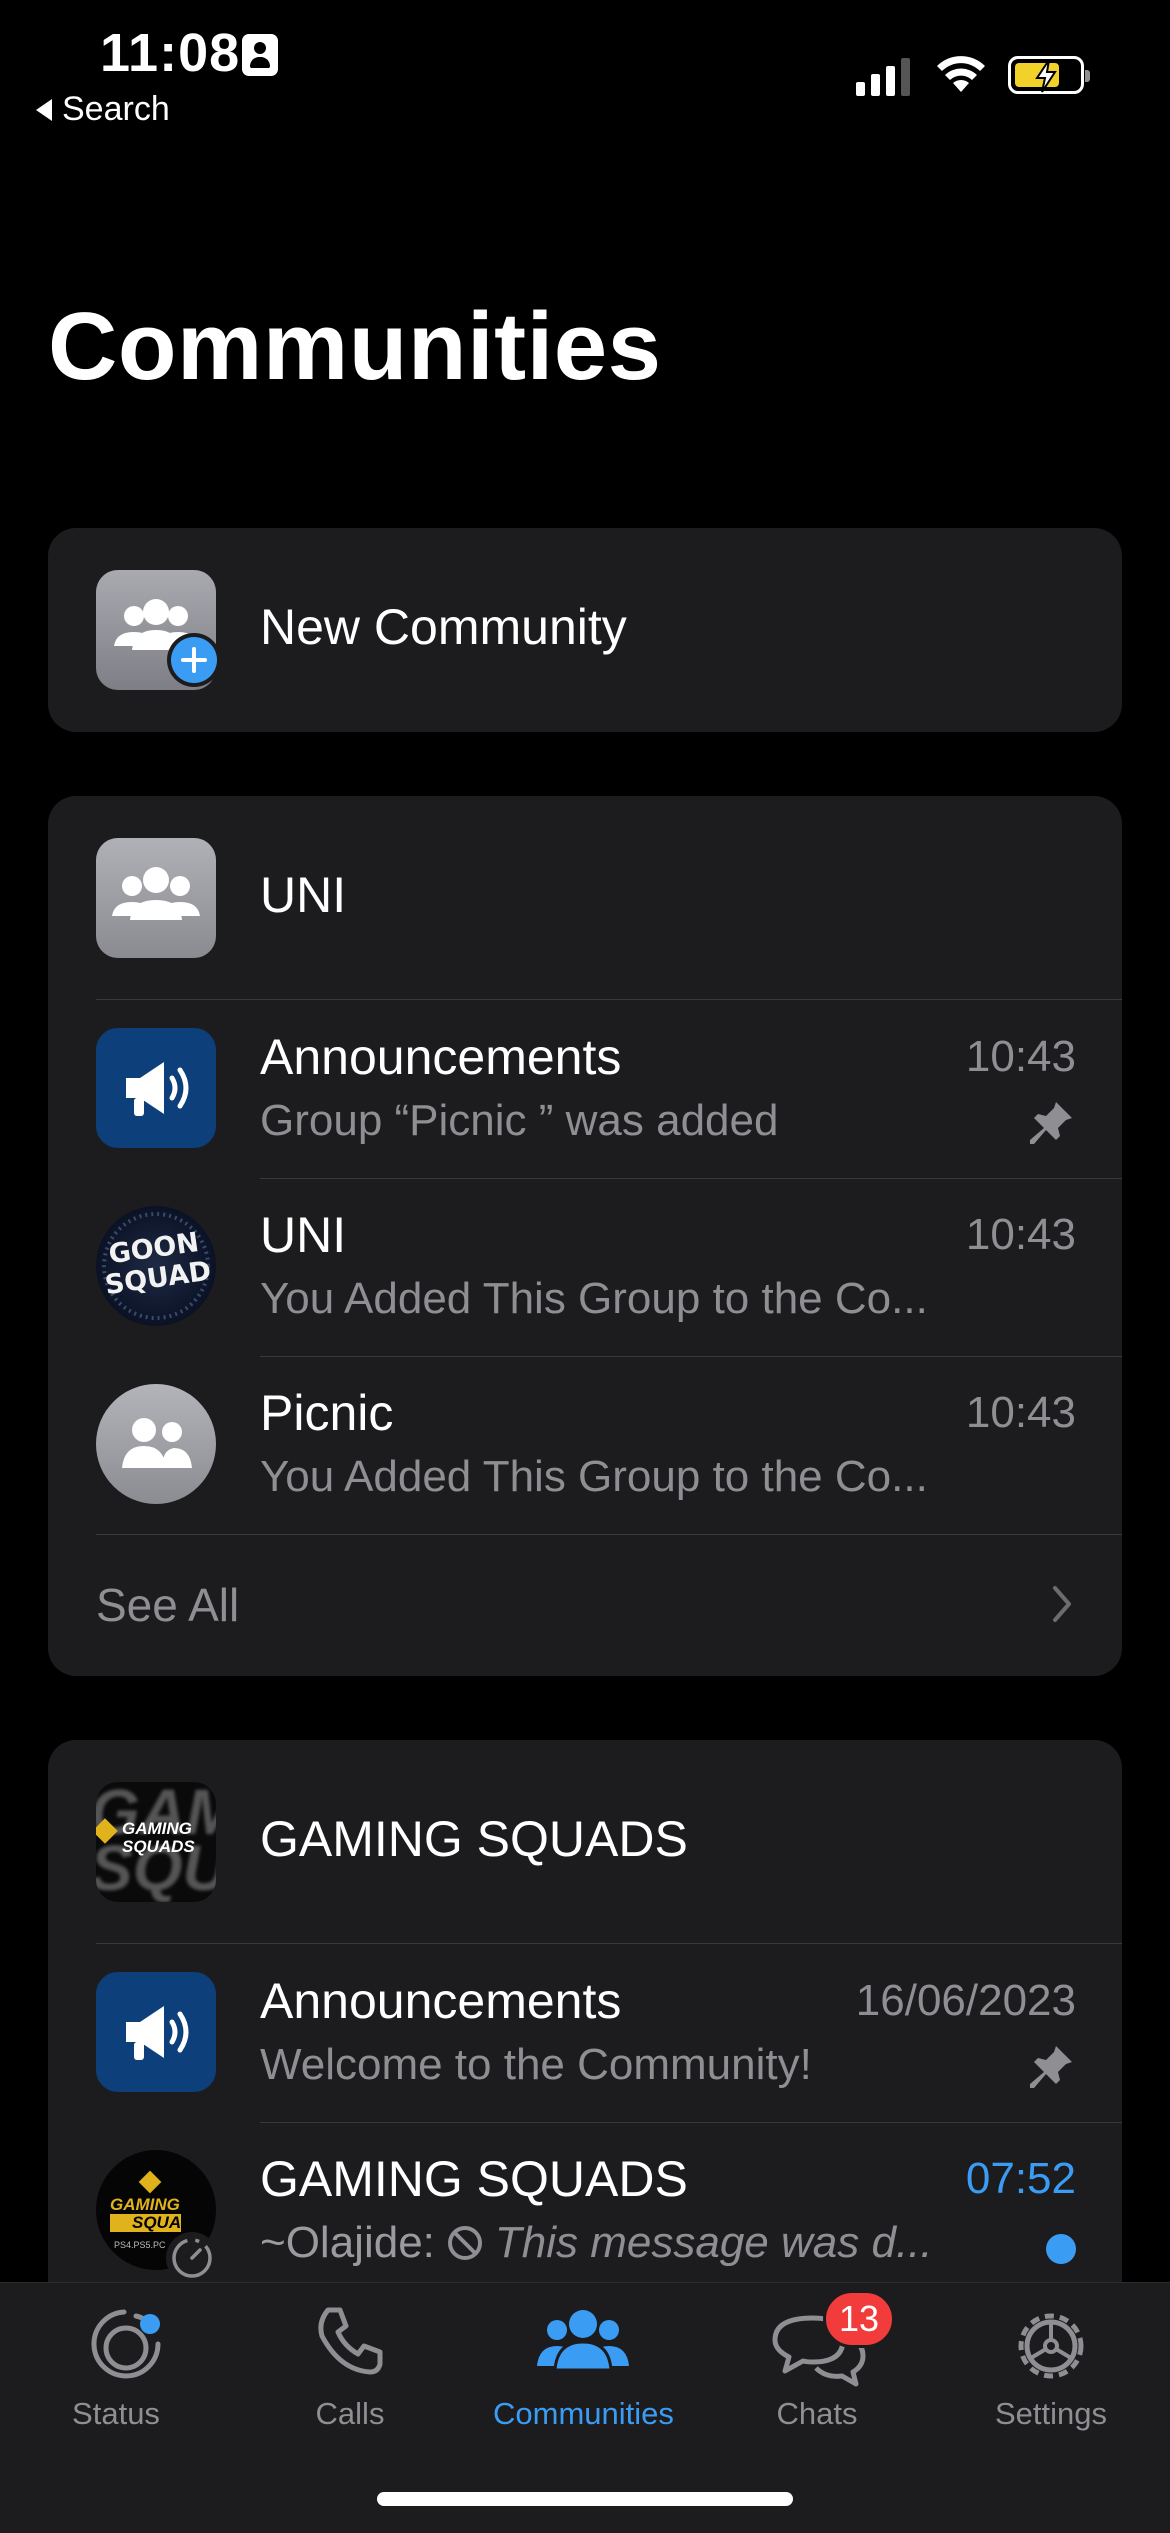 The image size is (1170, 2533). I want to click on back-label: Search, so click(116, 109).